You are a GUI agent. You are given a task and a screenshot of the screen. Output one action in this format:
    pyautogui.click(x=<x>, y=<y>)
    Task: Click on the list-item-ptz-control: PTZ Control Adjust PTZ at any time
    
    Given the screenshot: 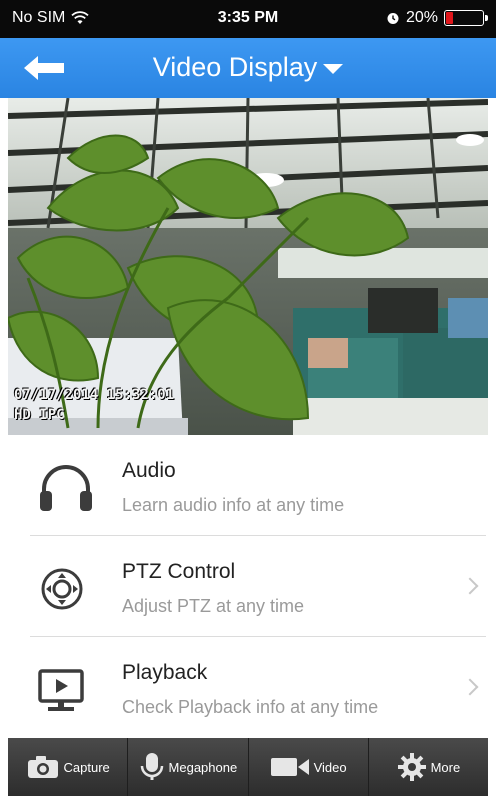 What is the action you would take?
    pyautogui.click(x=248, y=586)
    